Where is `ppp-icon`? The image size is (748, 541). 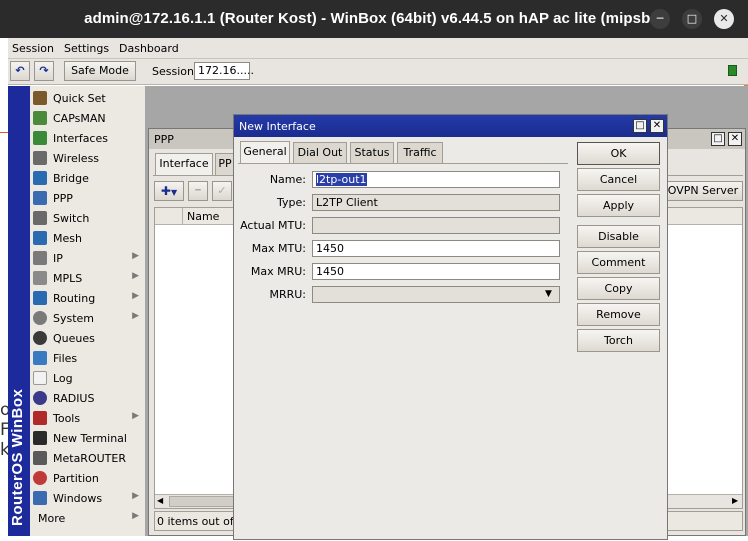 ppp-icon is located at coordinates (40, 198).